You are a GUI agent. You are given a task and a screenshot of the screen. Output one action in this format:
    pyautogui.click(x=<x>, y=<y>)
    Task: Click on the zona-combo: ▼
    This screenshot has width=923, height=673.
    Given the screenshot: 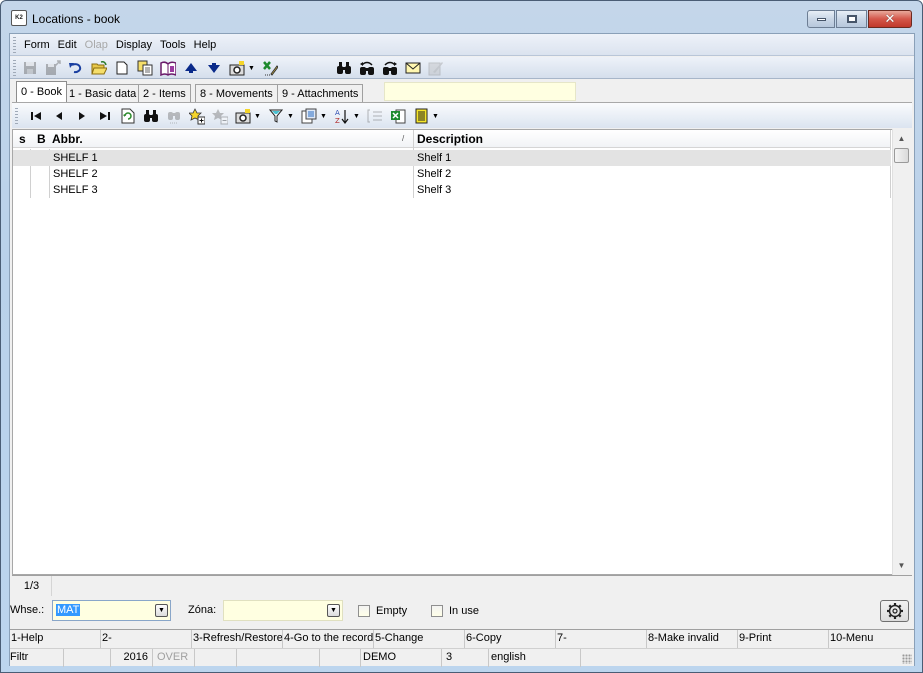 What is the action you would take?
    pyautogui.click(x=283, y=610)
    